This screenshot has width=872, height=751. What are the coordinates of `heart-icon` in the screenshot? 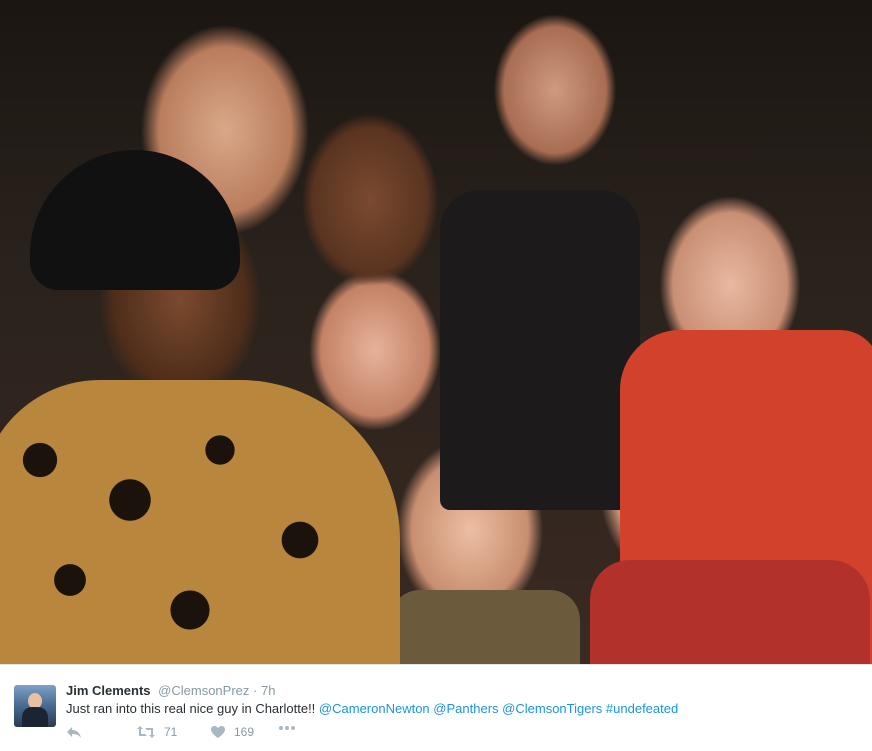 It's located at (218, 732).